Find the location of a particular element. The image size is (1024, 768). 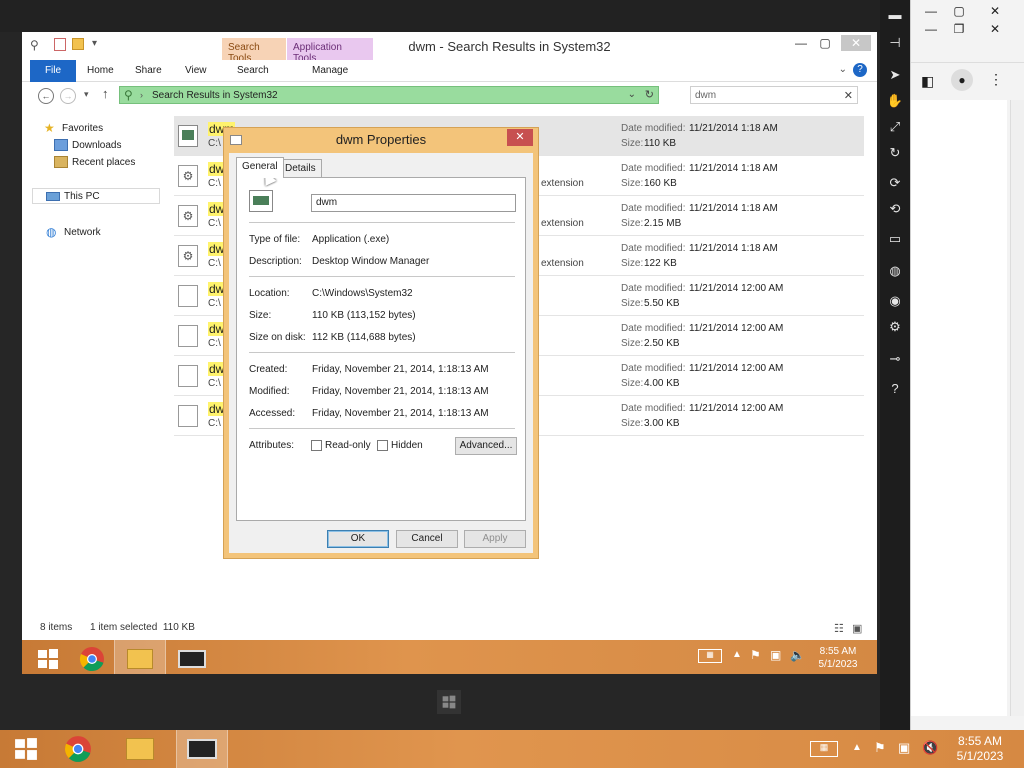

up-button: ↑ is located at coordinates (105, 93).